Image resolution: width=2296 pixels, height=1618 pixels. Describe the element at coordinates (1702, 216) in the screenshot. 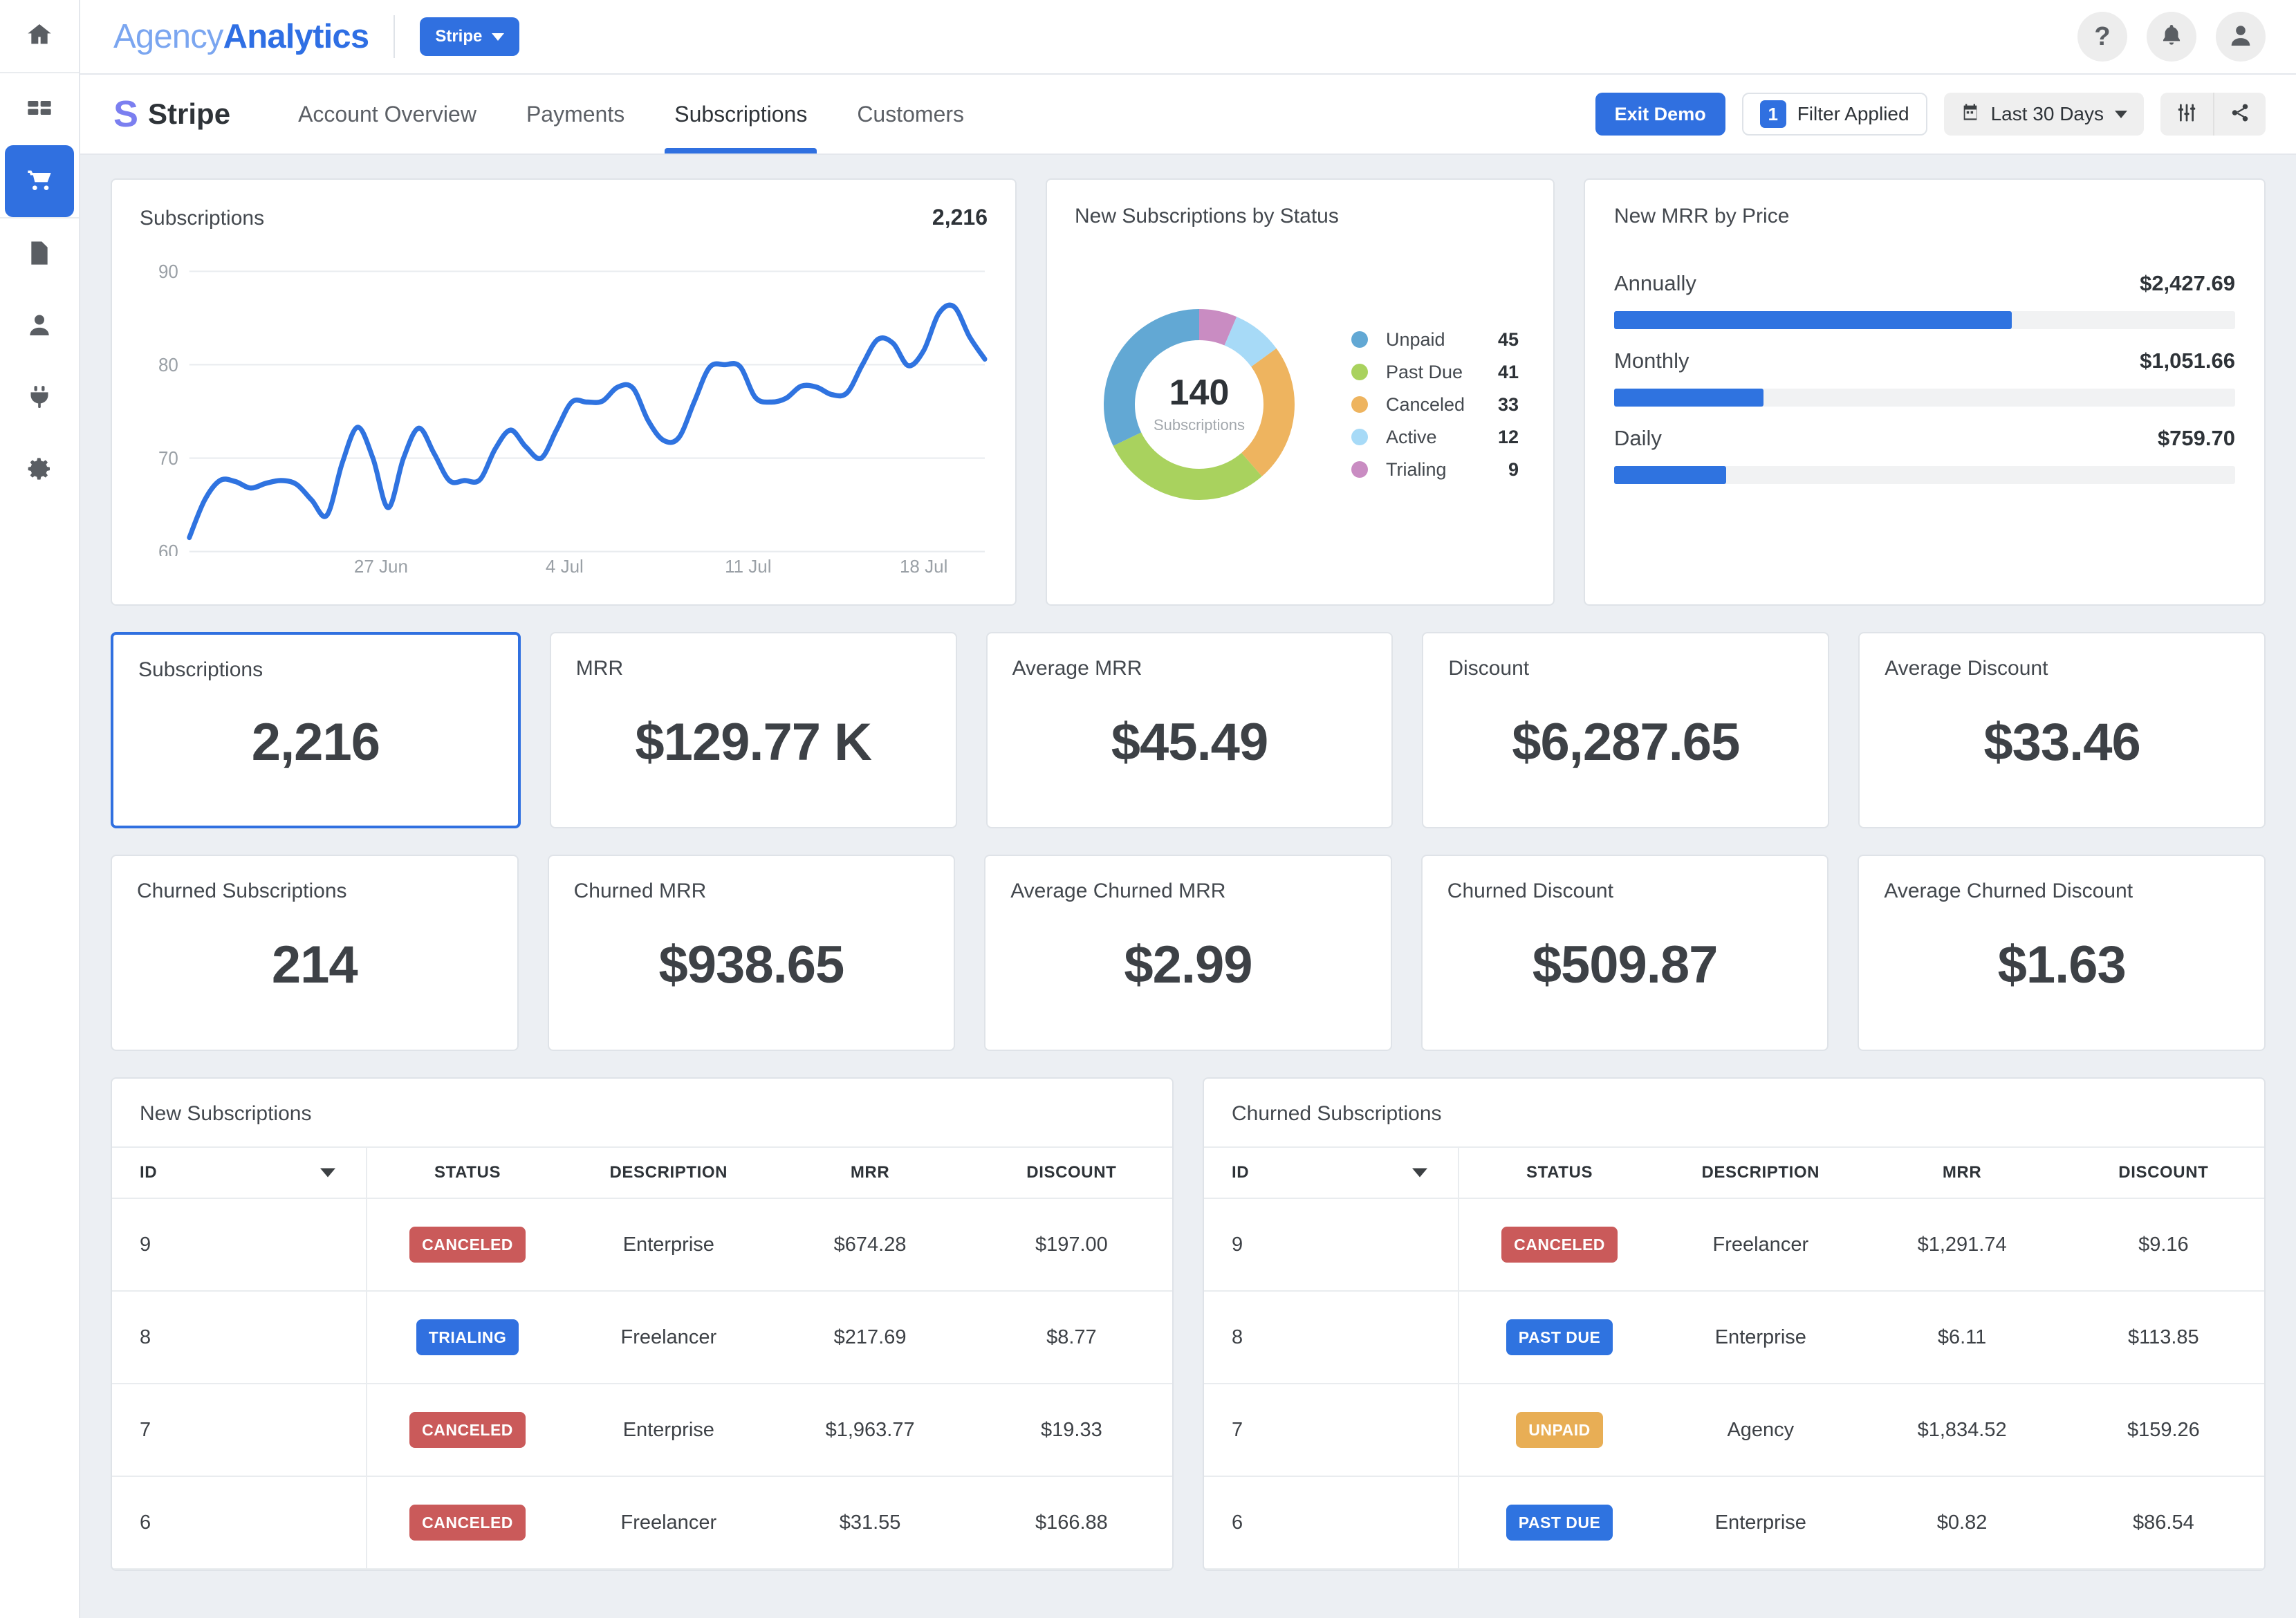

I see `mrr-panel-title: New MRR by Price` at that location.